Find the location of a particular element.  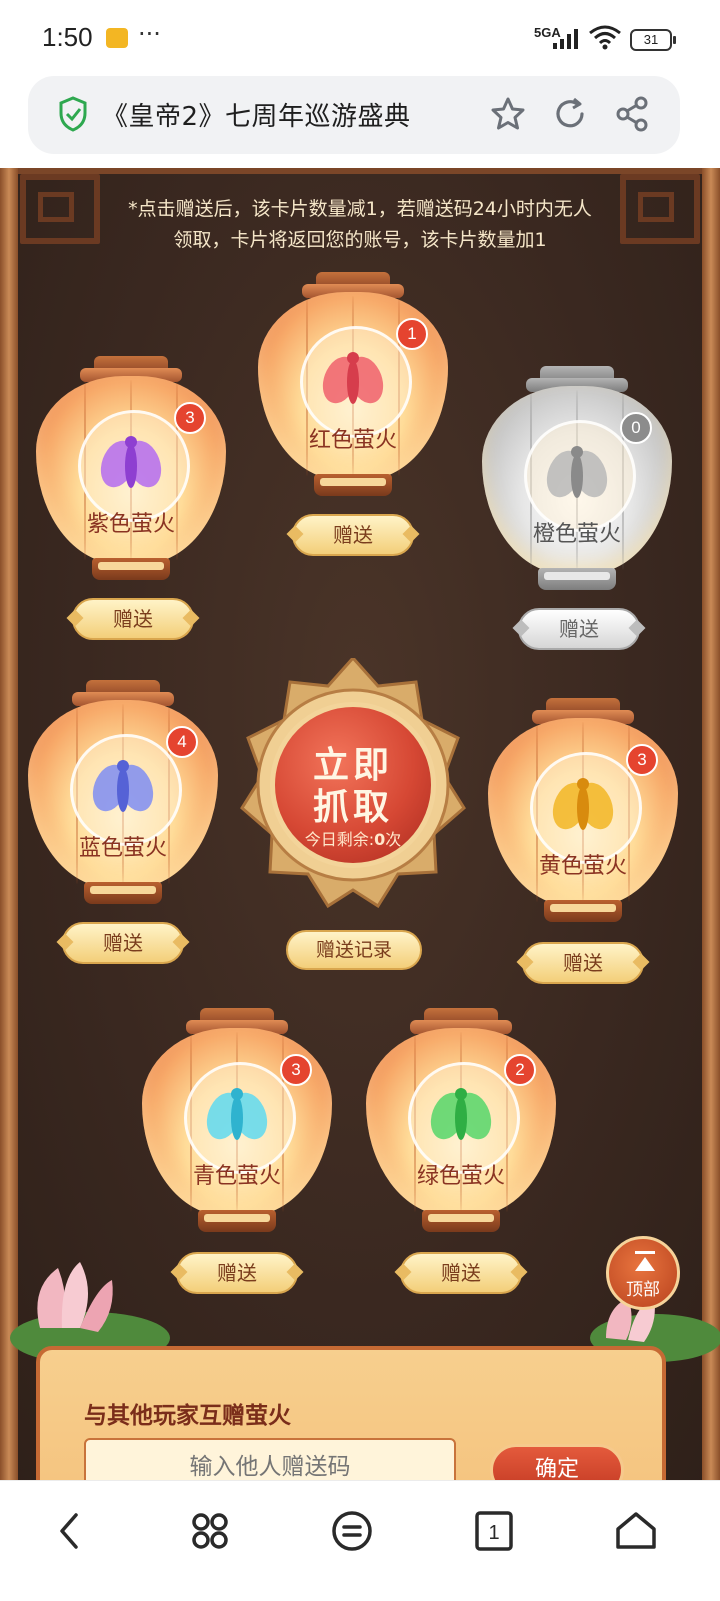

notice-line-1: *点击赠送后，该卡片数量减1，若赠送码24小时内无人 is located at coordinates (360, 209).